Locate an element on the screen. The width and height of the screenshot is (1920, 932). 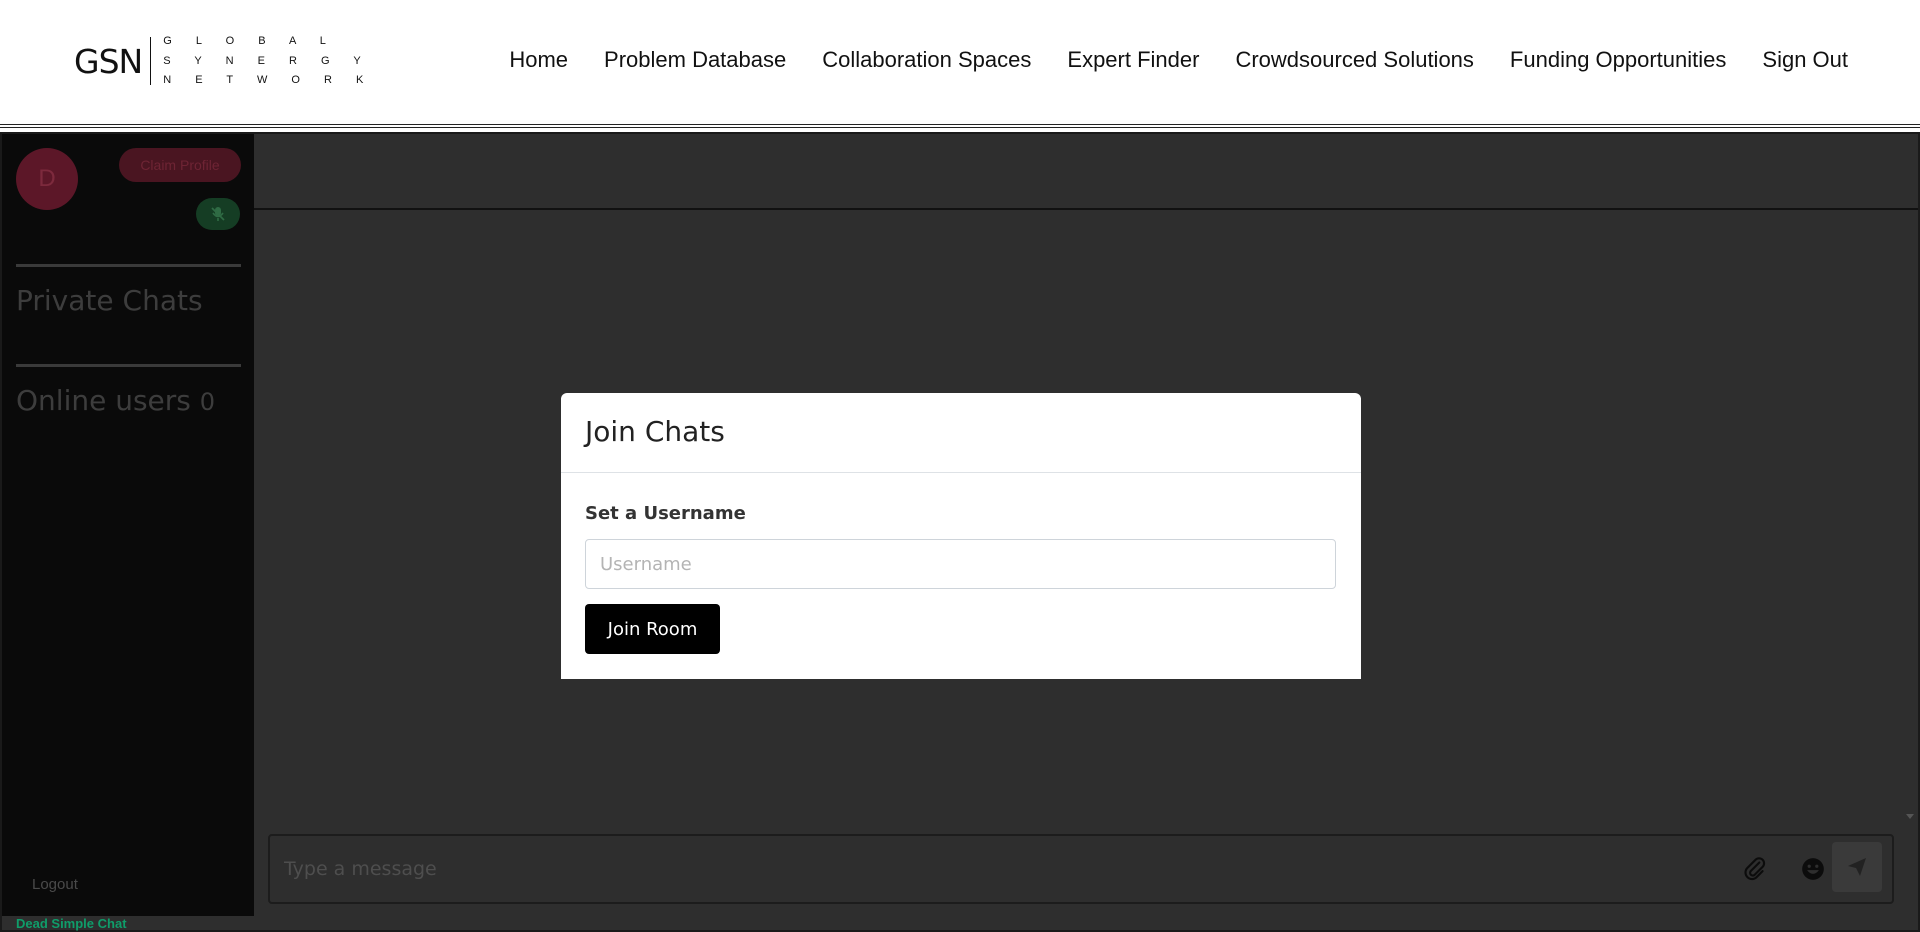
online-users-count: 0 is located at coordinates (207, 402).